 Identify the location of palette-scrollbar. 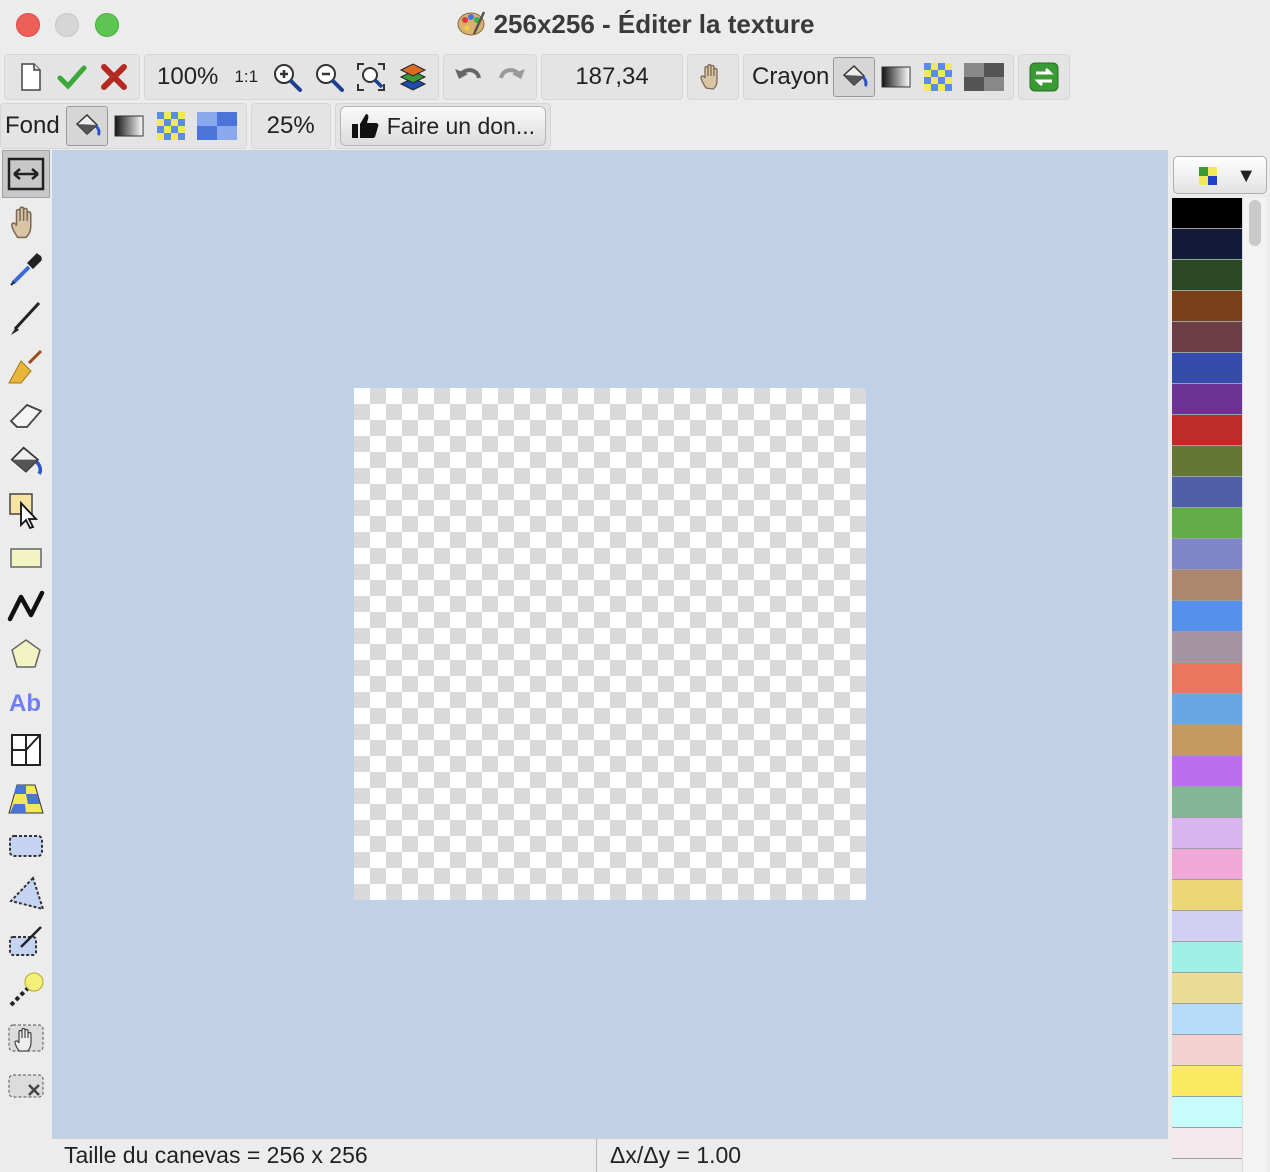
(1254, 685).